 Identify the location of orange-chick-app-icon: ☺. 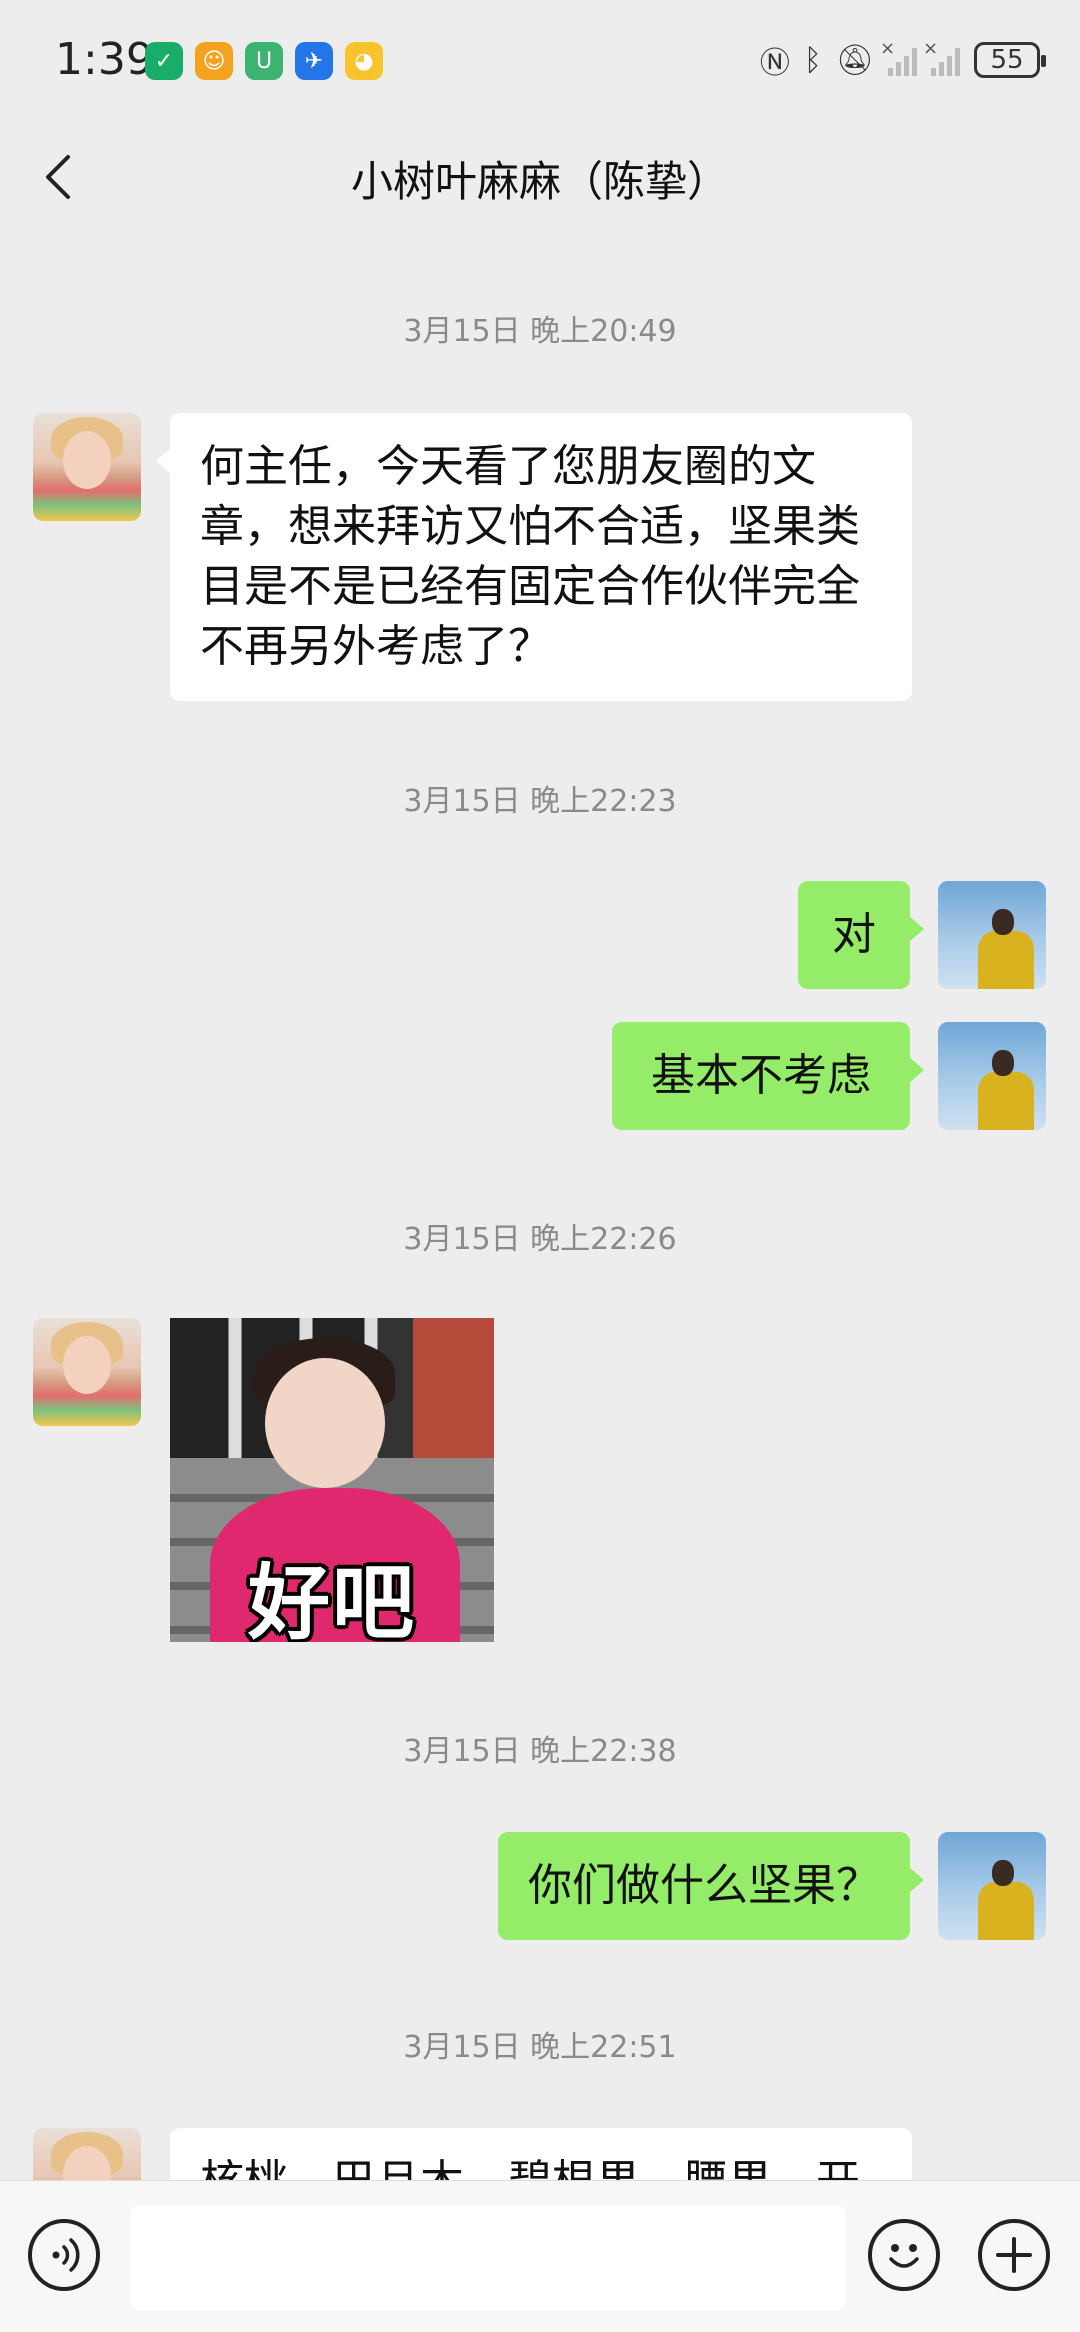
(214, 61).